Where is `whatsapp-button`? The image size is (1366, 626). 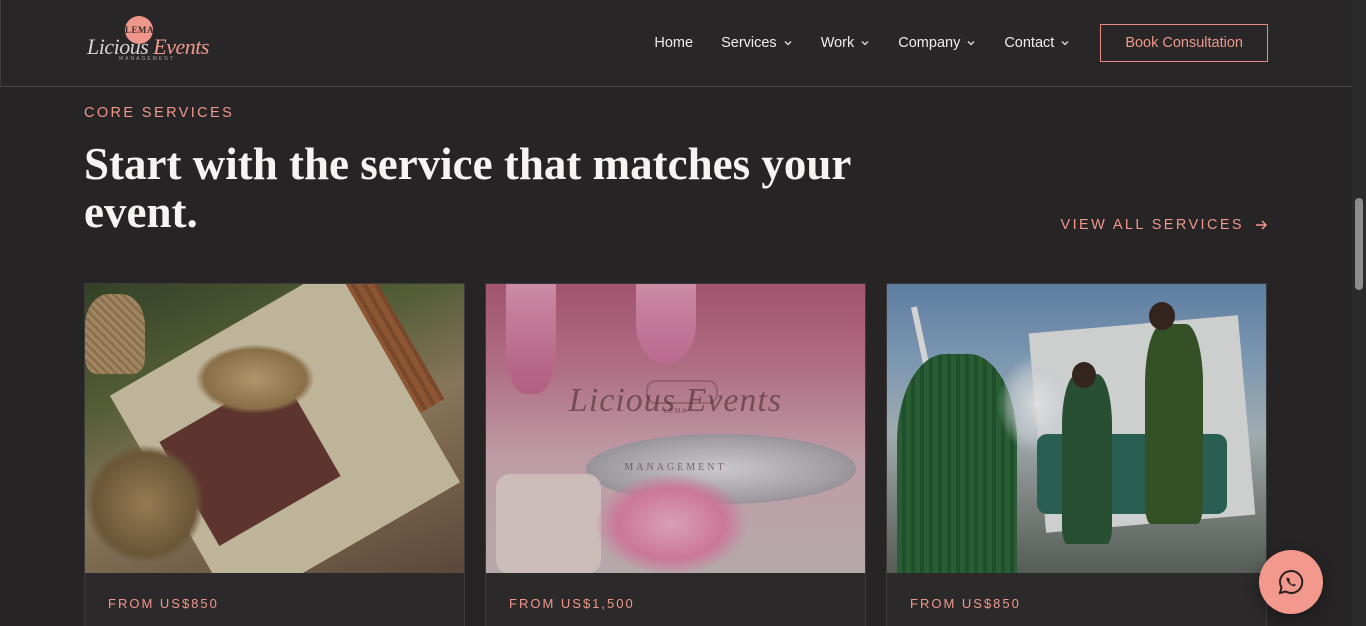
whatsapp-button is located at coordinates (1291, 582).